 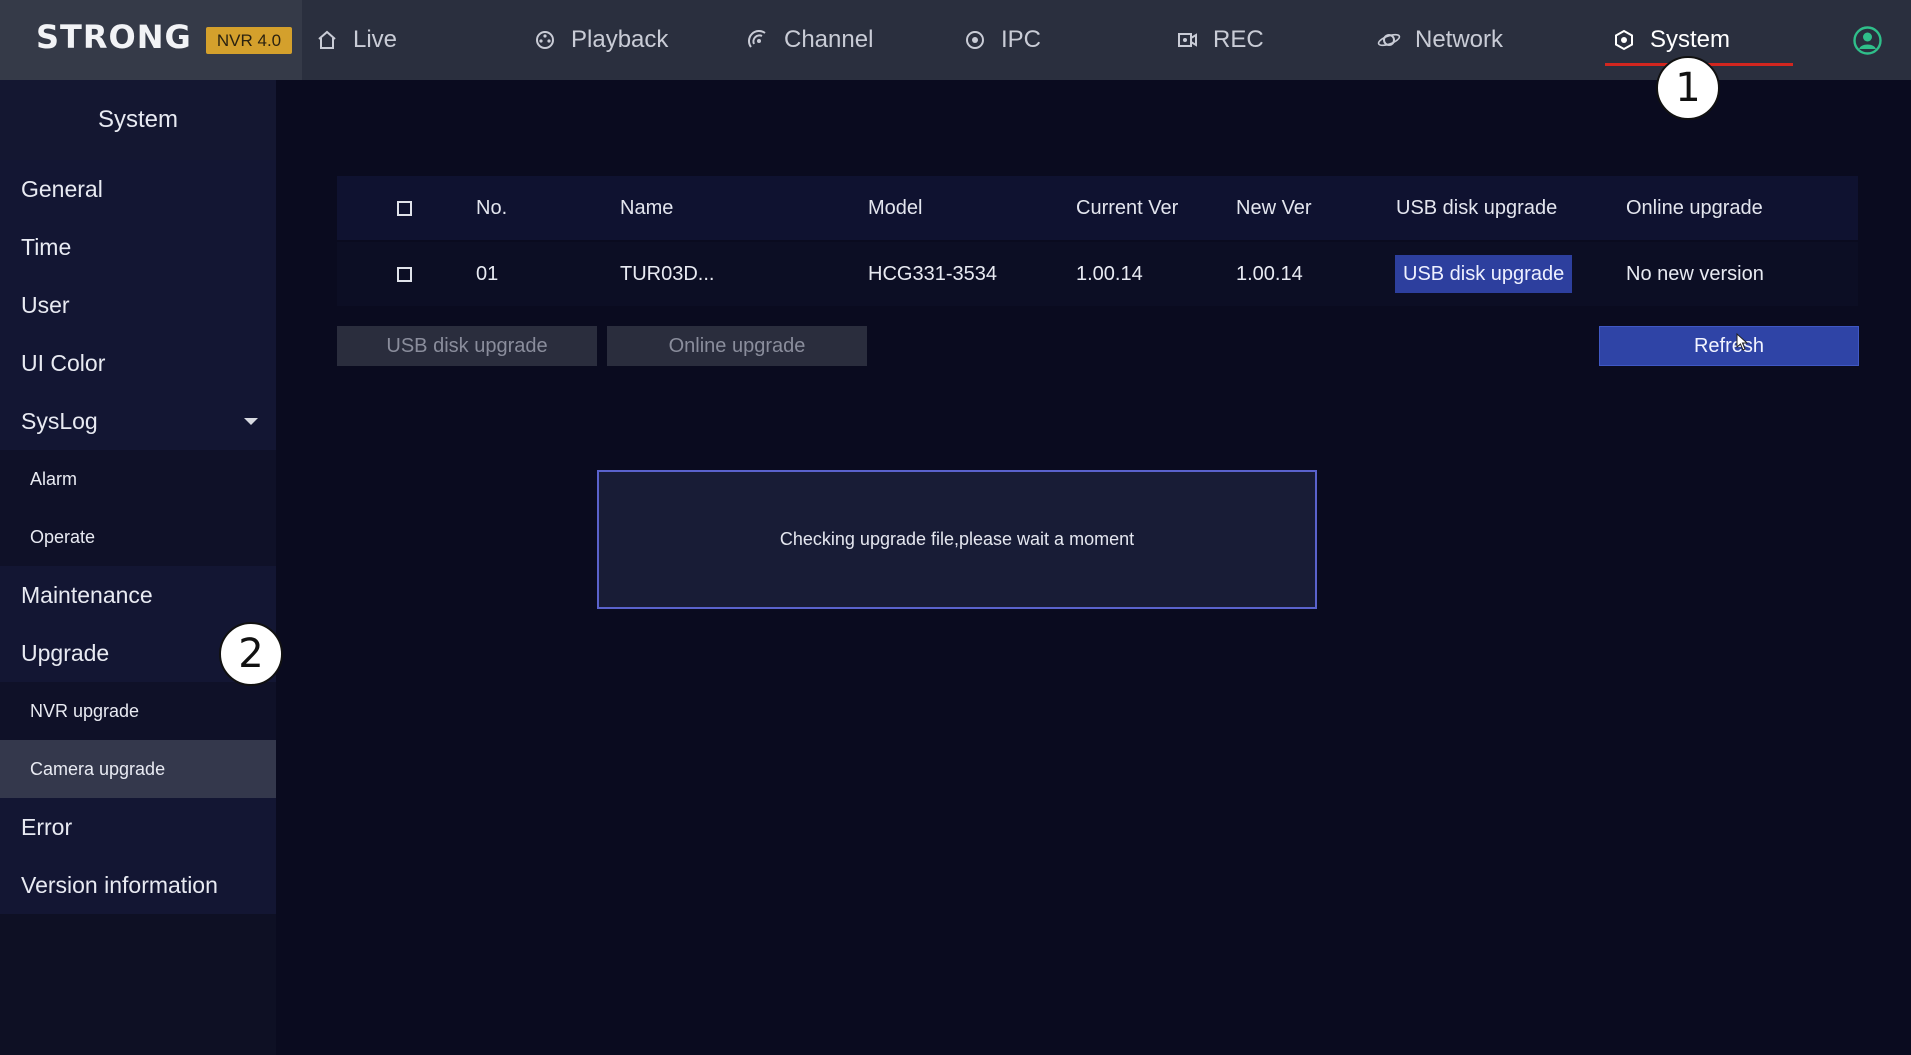 I want to click on sidebar-item-user: User, so click(x=138, y=305).